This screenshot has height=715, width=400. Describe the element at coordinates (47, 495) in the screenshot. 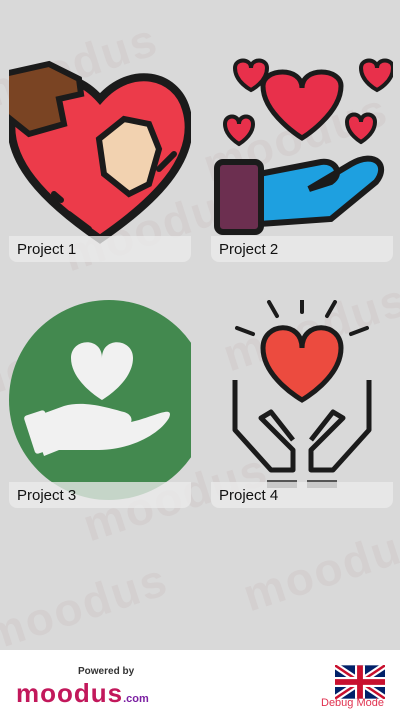

I see `project-label: Project 3` at that location.